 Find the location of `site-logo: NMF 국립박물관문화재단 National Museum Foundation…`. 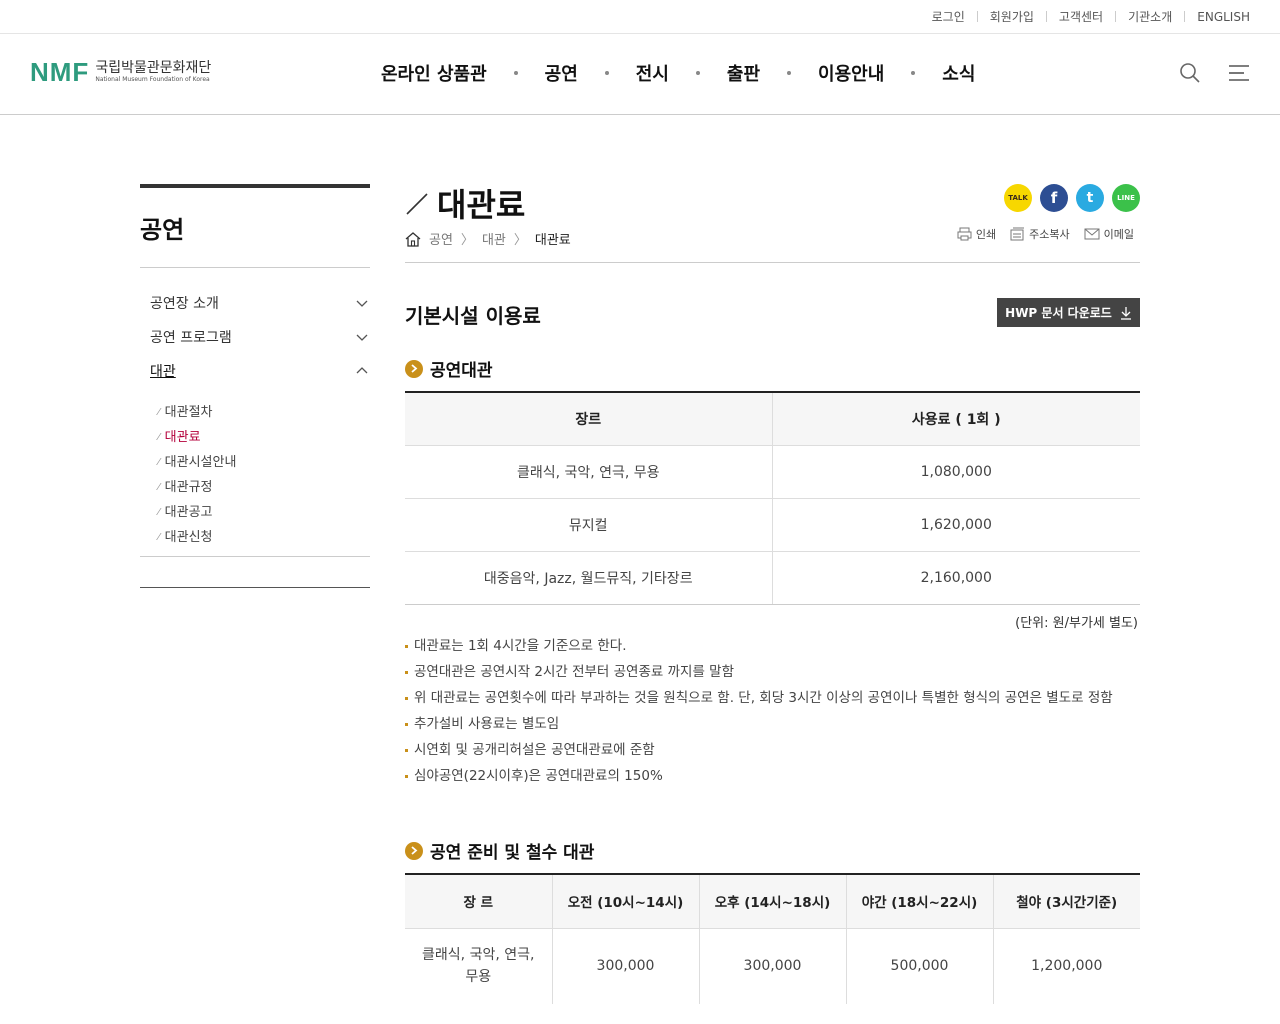

site-logo: NMF 국립박물관문화재단 National Museum Foundation… is located at coordinates (121, 72).